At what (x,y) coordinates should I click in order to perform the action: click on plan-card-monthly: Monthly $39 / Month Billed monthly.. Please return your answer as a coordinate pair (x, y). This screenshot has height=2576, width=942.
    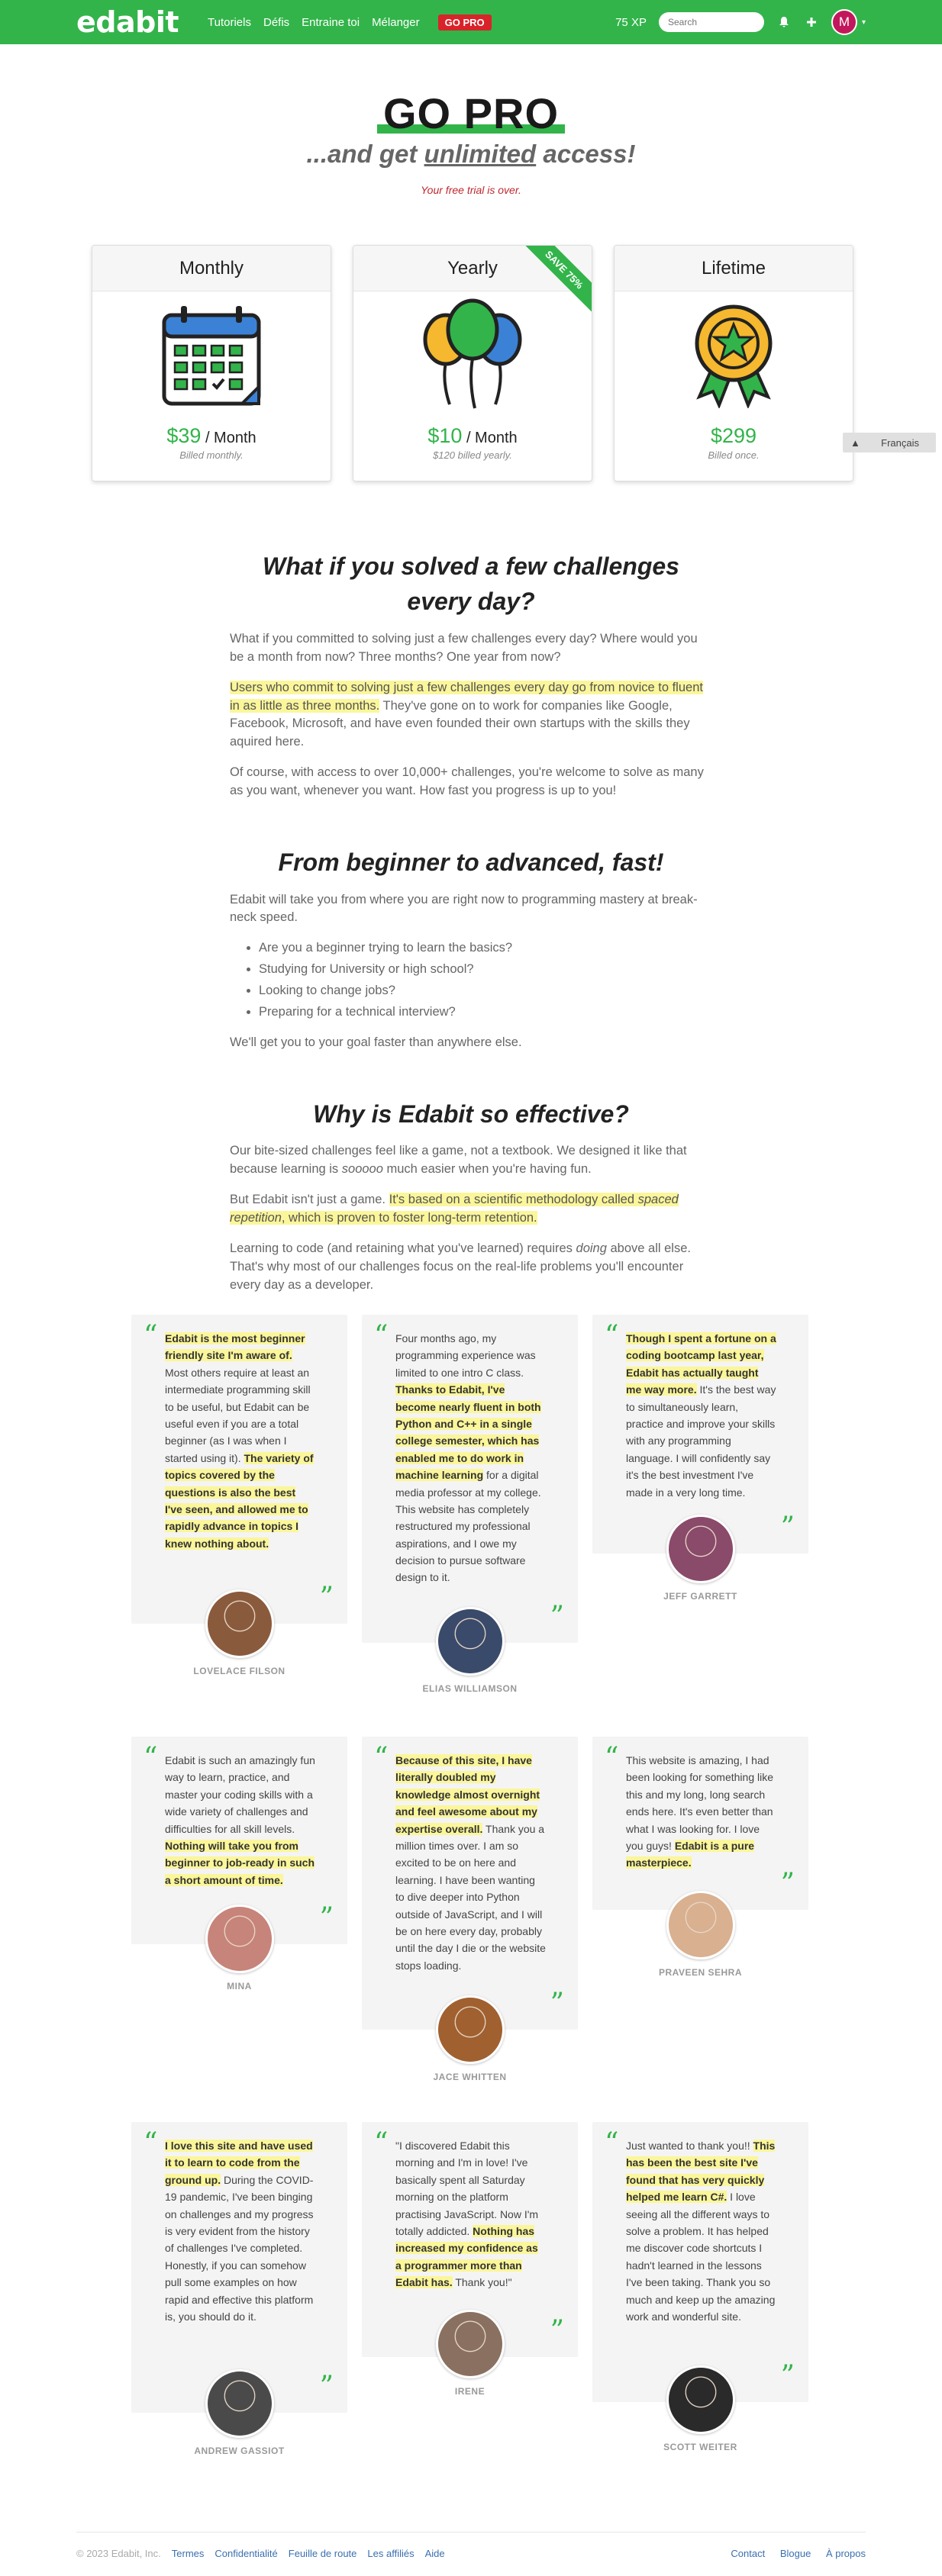
    Looking at the image, I should click on (211, 363).